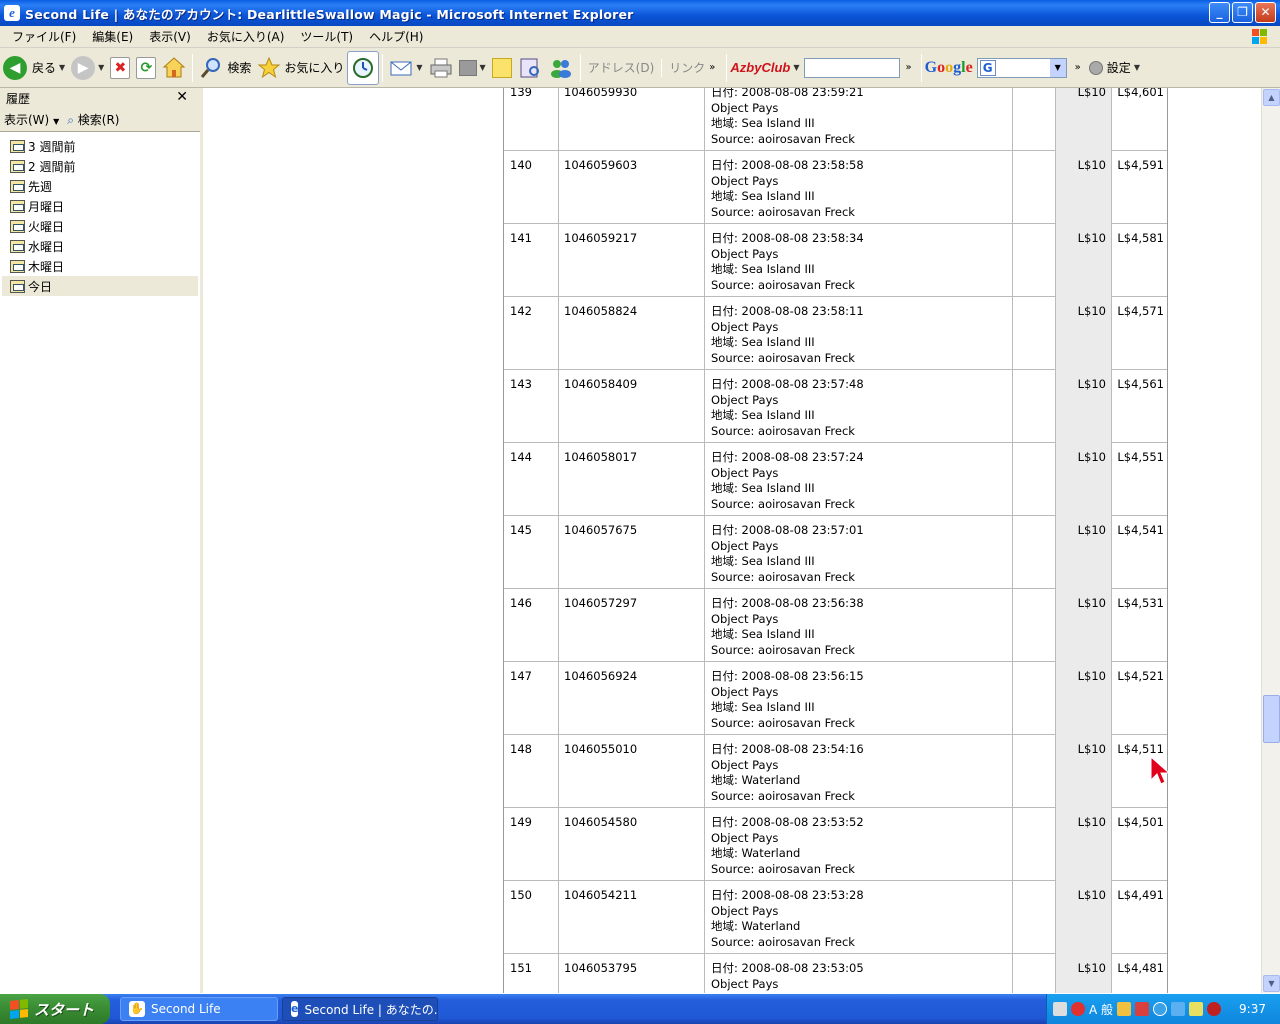 The image size is (1280, 1024). I want to click on research-button, so click(530, 68).